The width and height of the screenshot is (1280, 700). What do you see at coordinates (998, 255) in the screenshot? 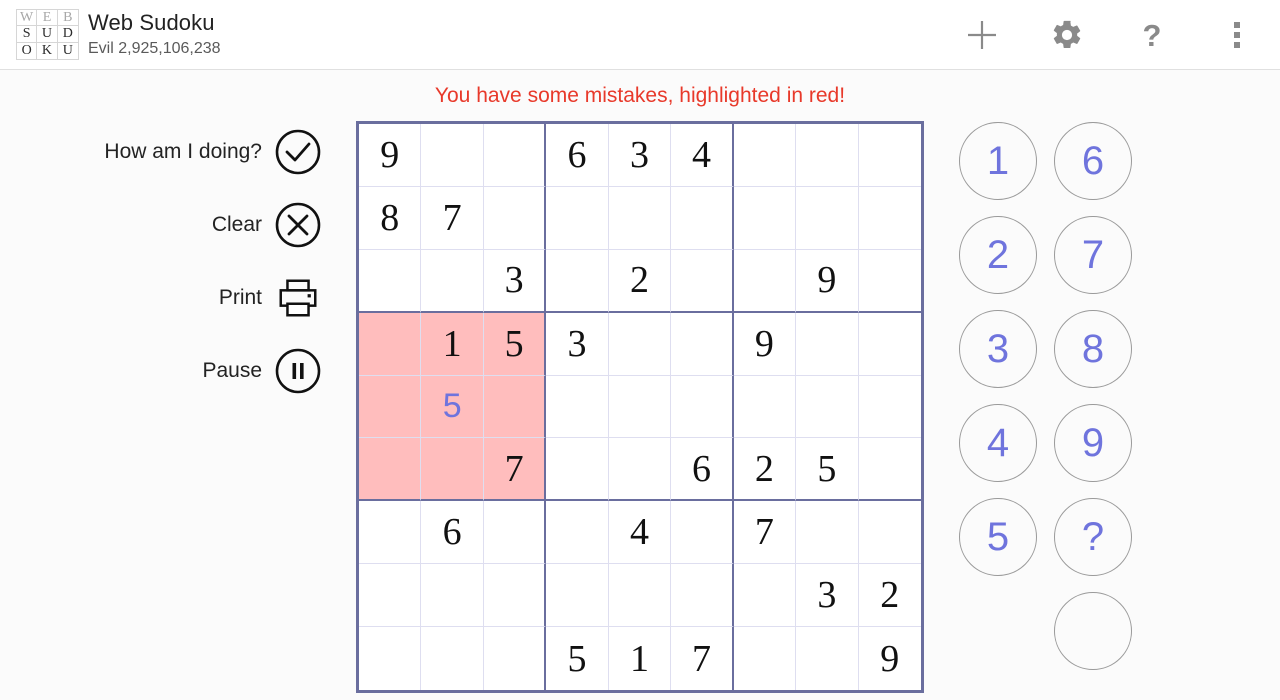
I see `numpad-2: 2` at bounding box center [998, 255].